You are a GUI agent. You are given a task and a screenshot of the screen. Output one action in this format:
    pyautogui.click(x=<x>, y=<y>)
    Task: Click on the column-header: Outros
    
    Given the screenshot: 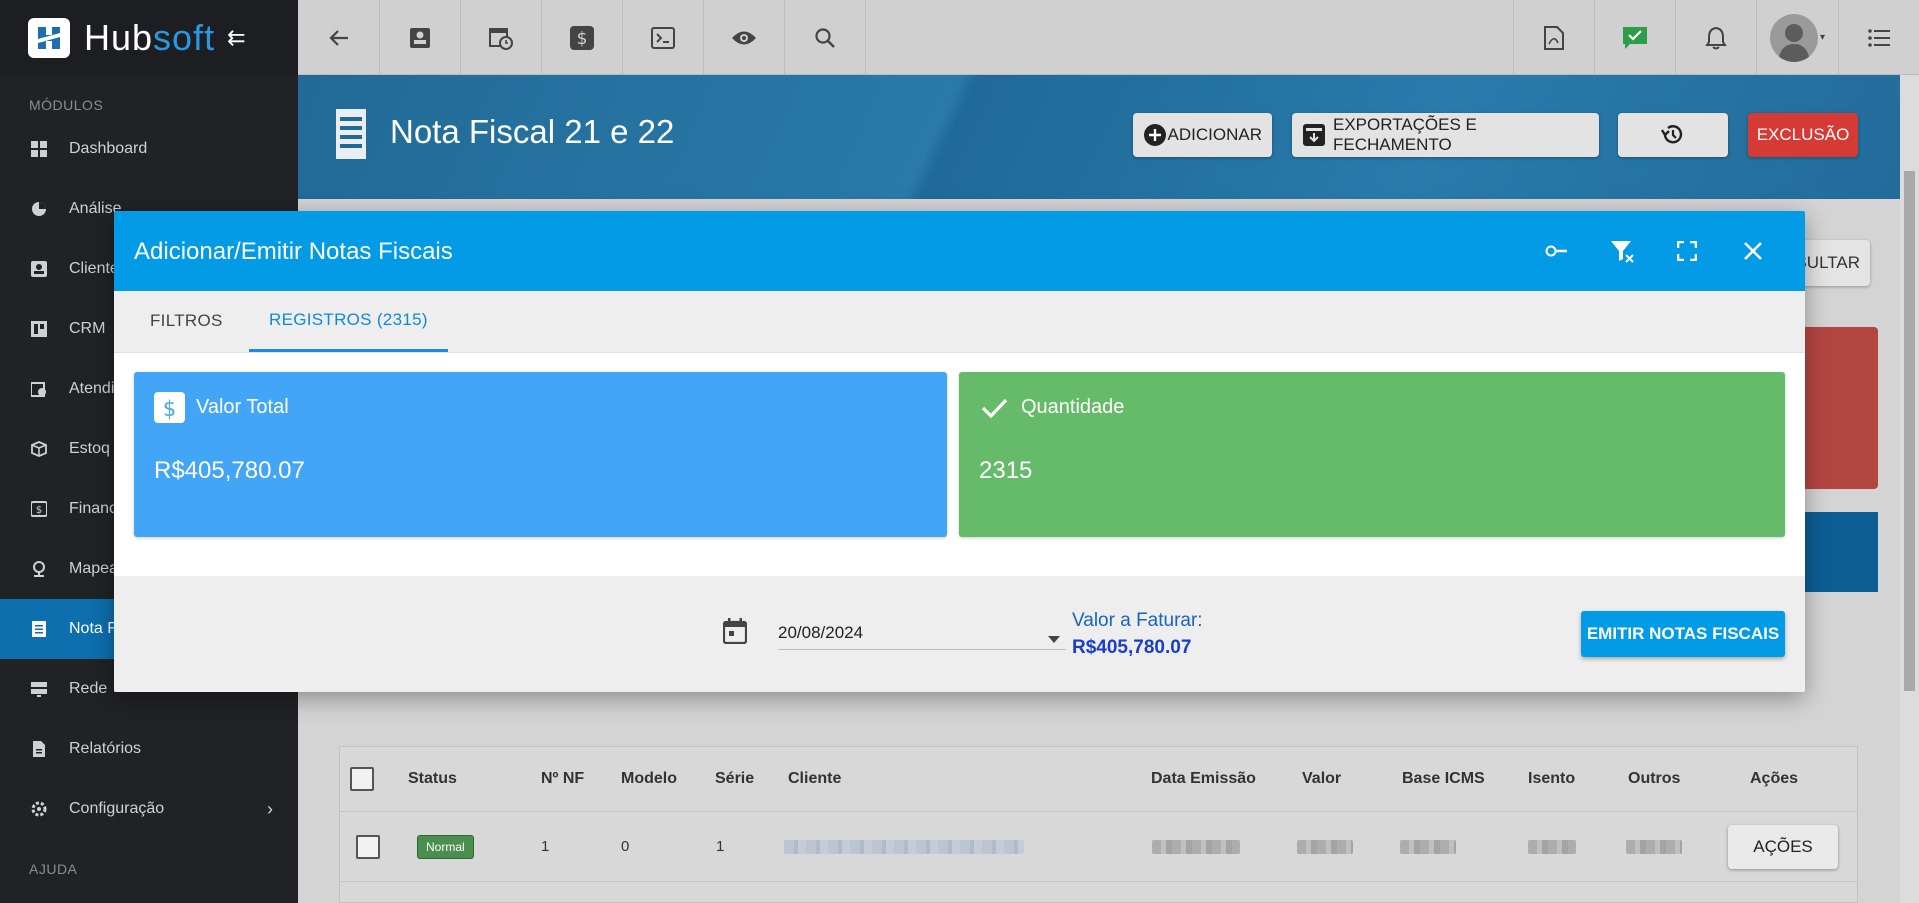 What is the action you would take?
    pyautogui.click(x=1654, y=779)
    